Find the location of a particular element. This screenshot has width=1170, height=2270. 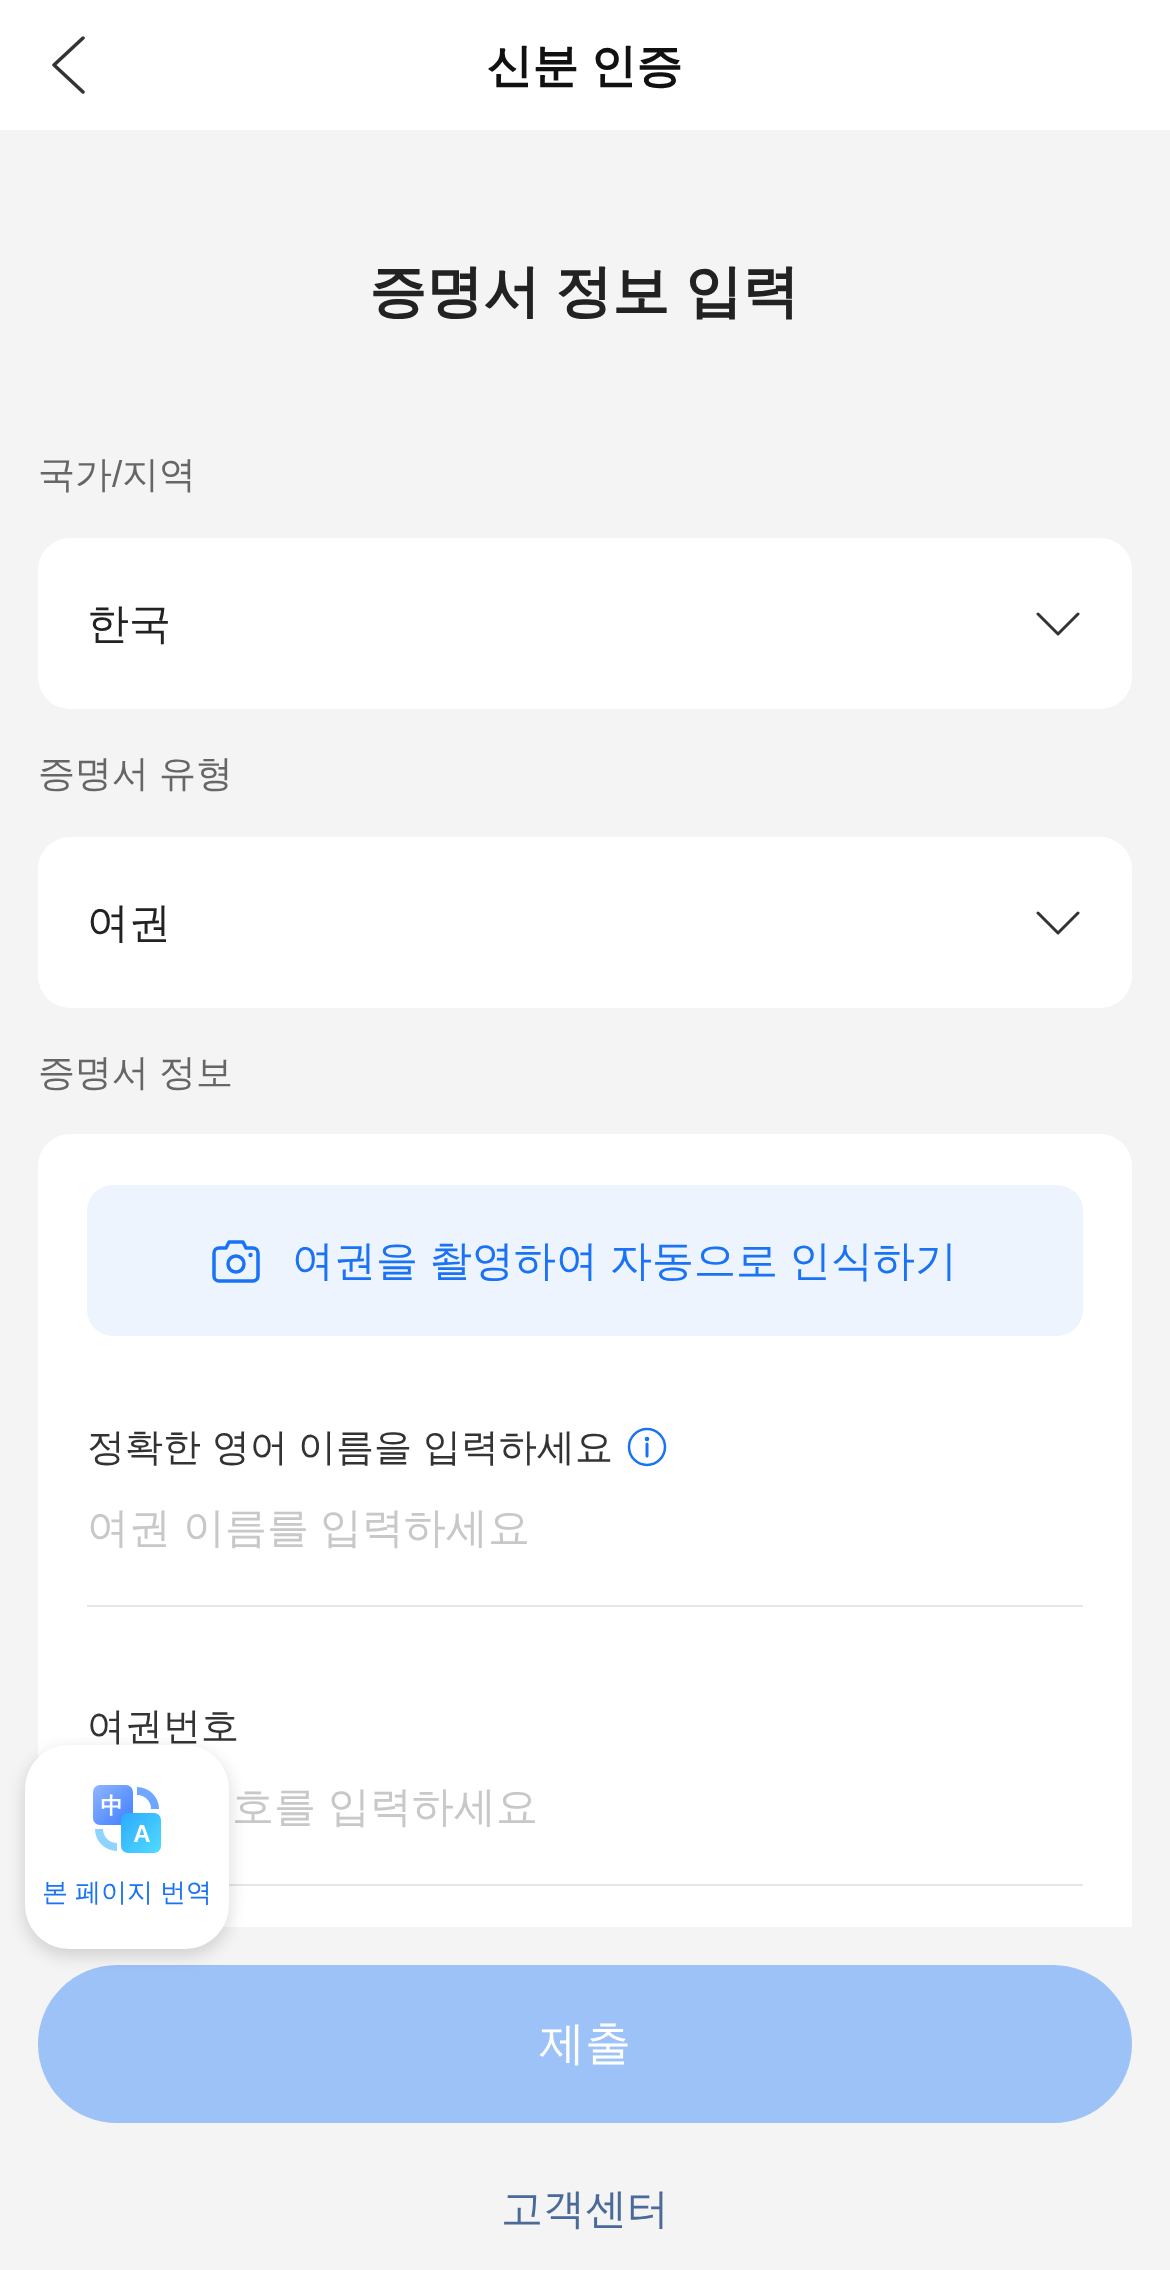

field-label: 정확한 영어 이름을 입력하세요 is located at coordinates (350, 1447).